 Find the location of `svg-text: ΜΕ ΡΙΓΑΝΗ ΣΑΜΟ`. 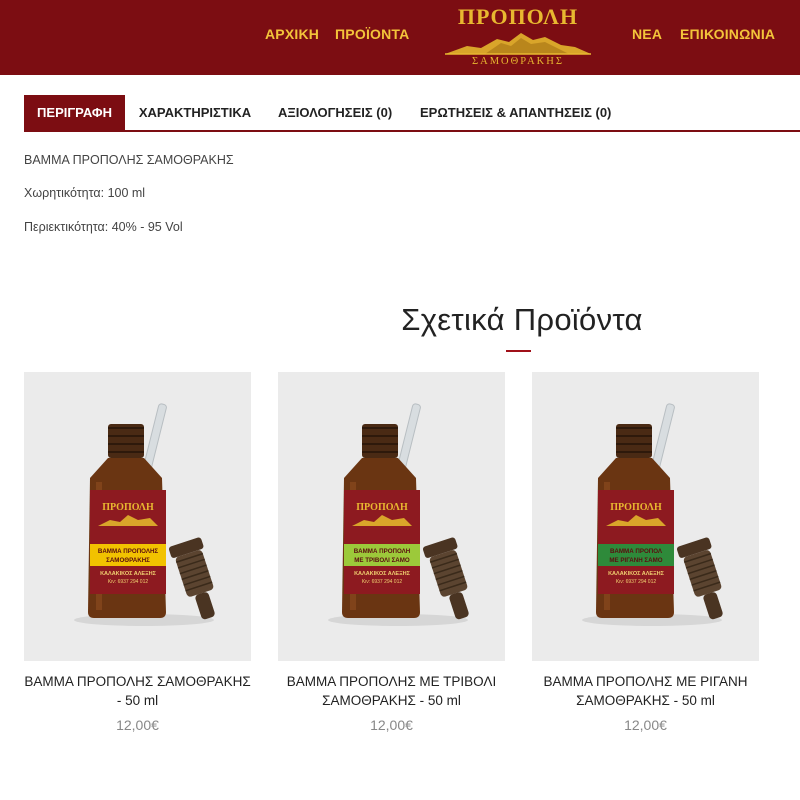

svg-text: ΜΕ ΡΙΓΑΝΗ ΣΑΜΟ is located at coordinates (635, 560).